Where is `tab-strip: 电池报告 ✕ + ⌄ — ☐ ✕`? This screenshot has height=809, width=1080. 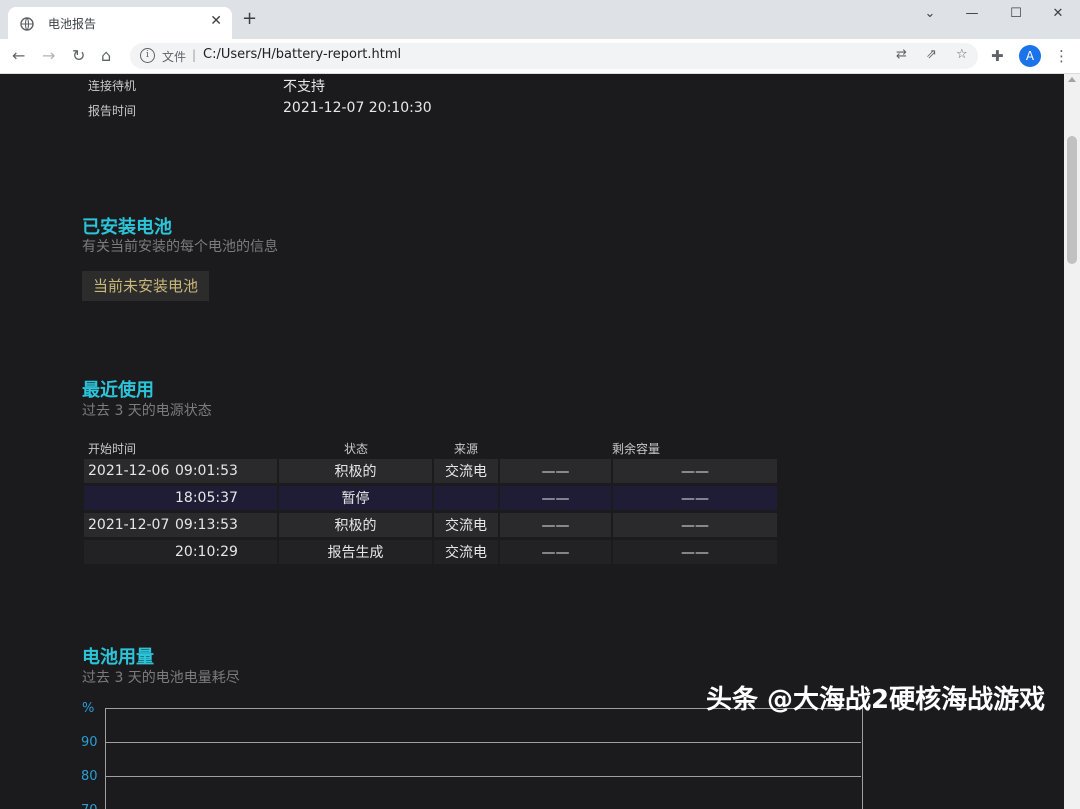 tab-strip: 电池报告 ✕ + ⌄ — ☐ ✕ is located at coordinates (540, 19).